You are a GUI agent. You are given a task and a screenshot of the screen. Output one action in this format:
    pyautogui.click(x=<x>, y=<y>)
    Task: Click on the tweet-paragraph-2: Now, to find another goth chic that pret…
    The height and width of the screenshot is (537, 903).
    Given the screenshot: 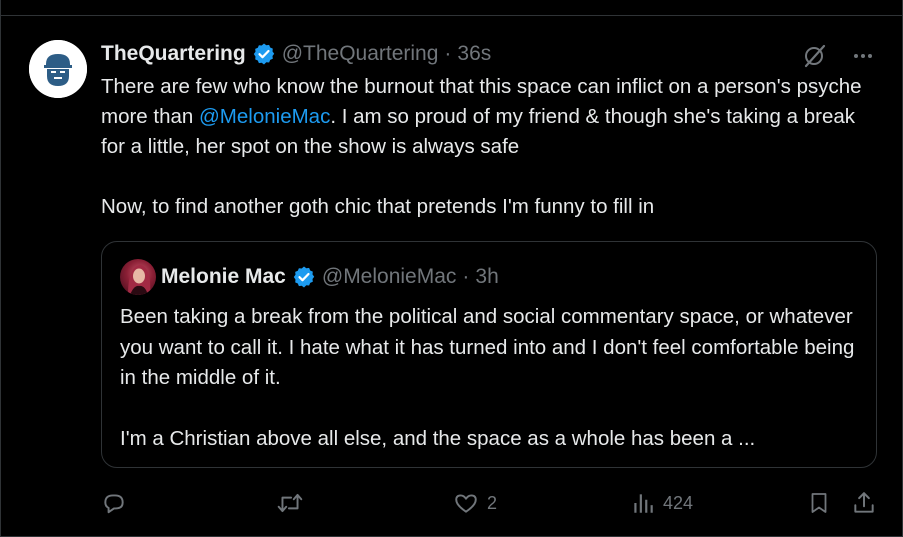 What is the action you would take?
    pyautogui.click(x=378, y=206)
    